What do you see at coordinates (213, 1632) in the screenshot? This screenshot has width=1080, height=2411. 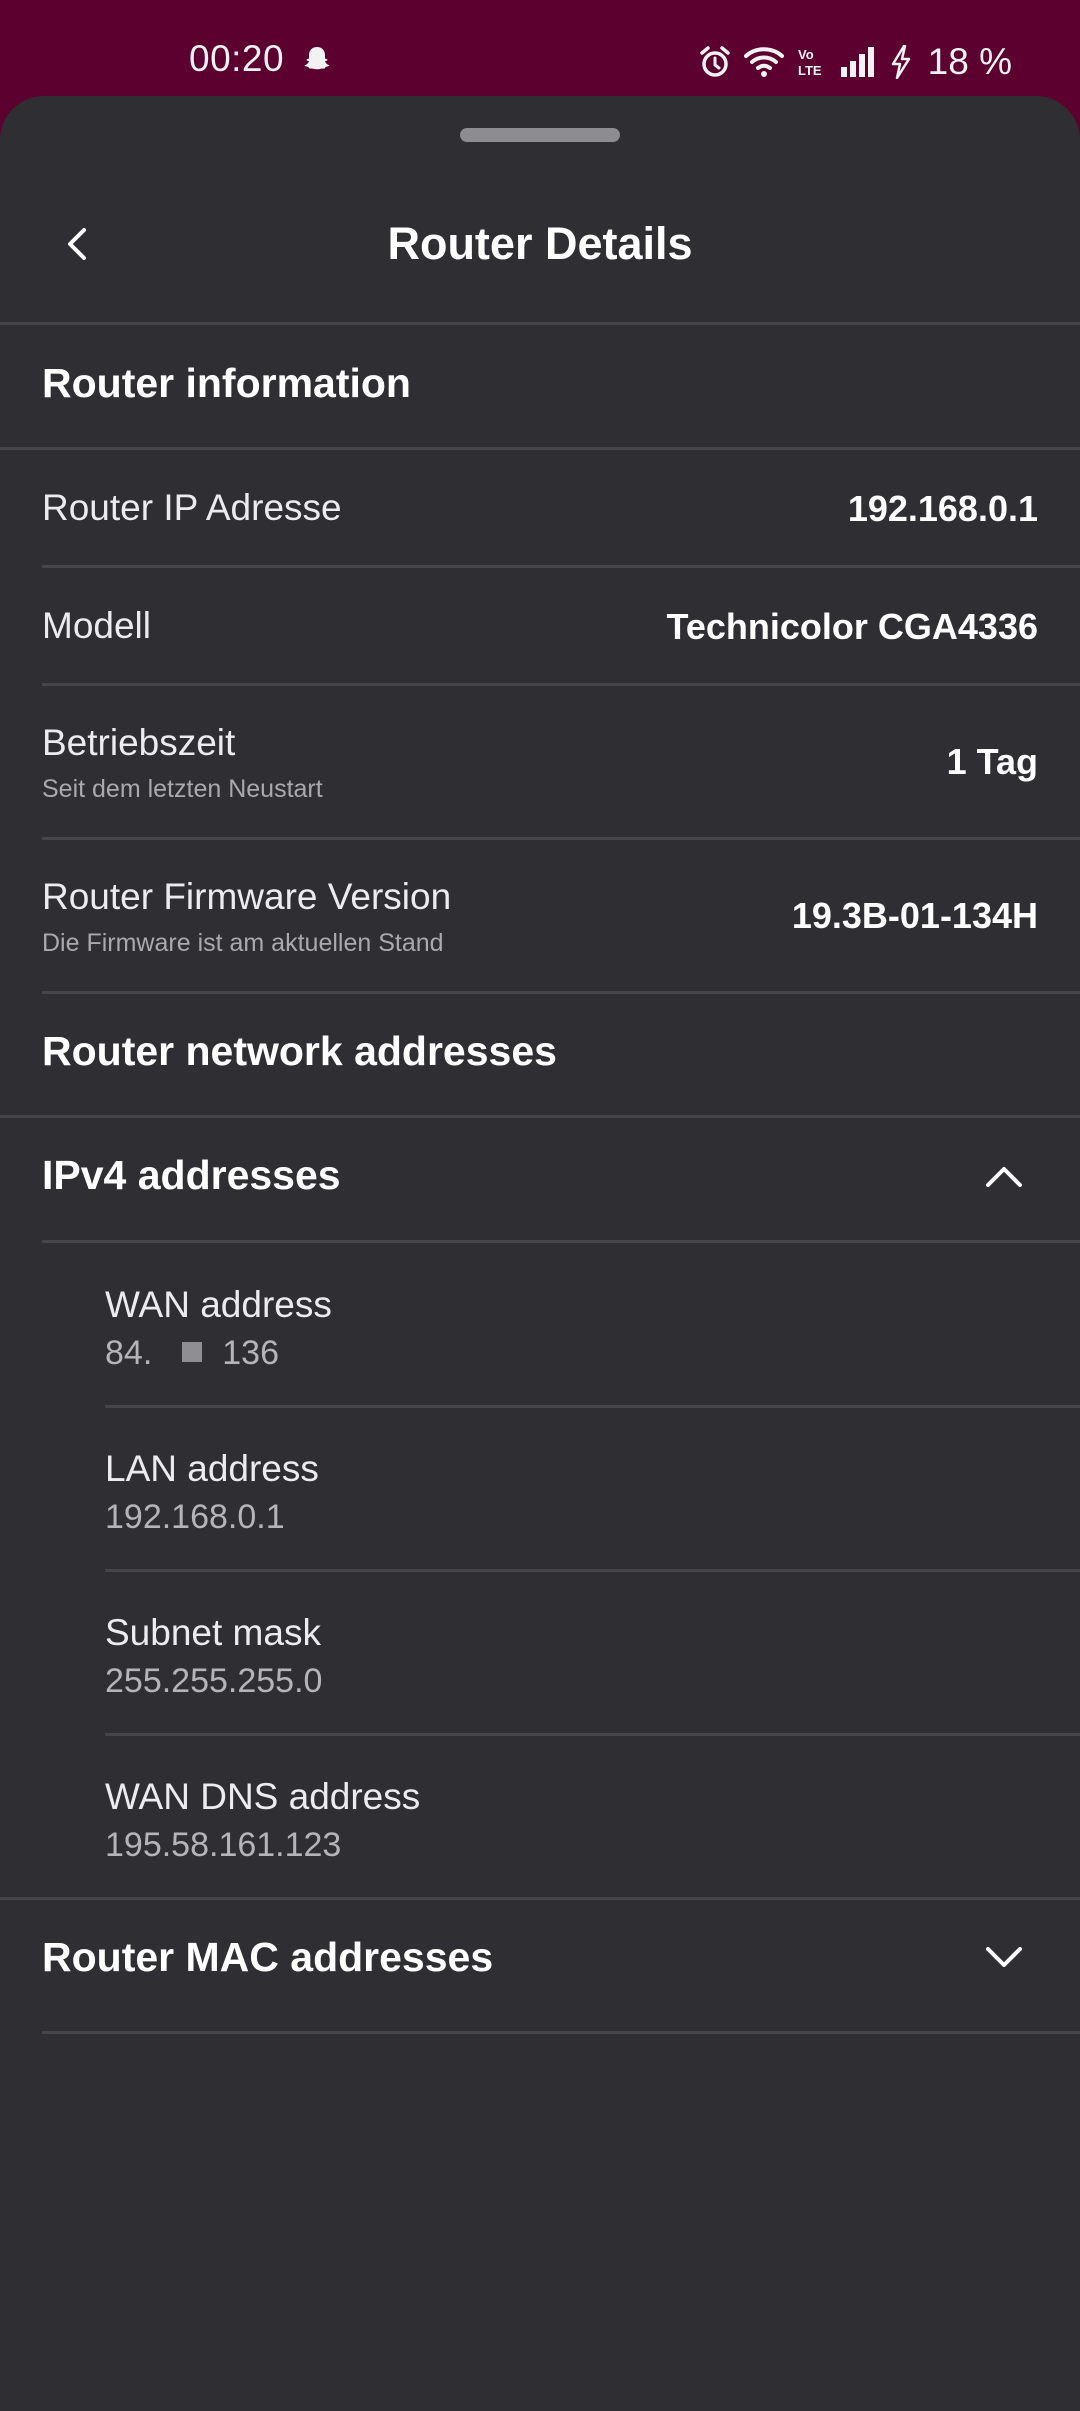 I see `address-label: Subnet mask` at bounding box center [213, 1632].